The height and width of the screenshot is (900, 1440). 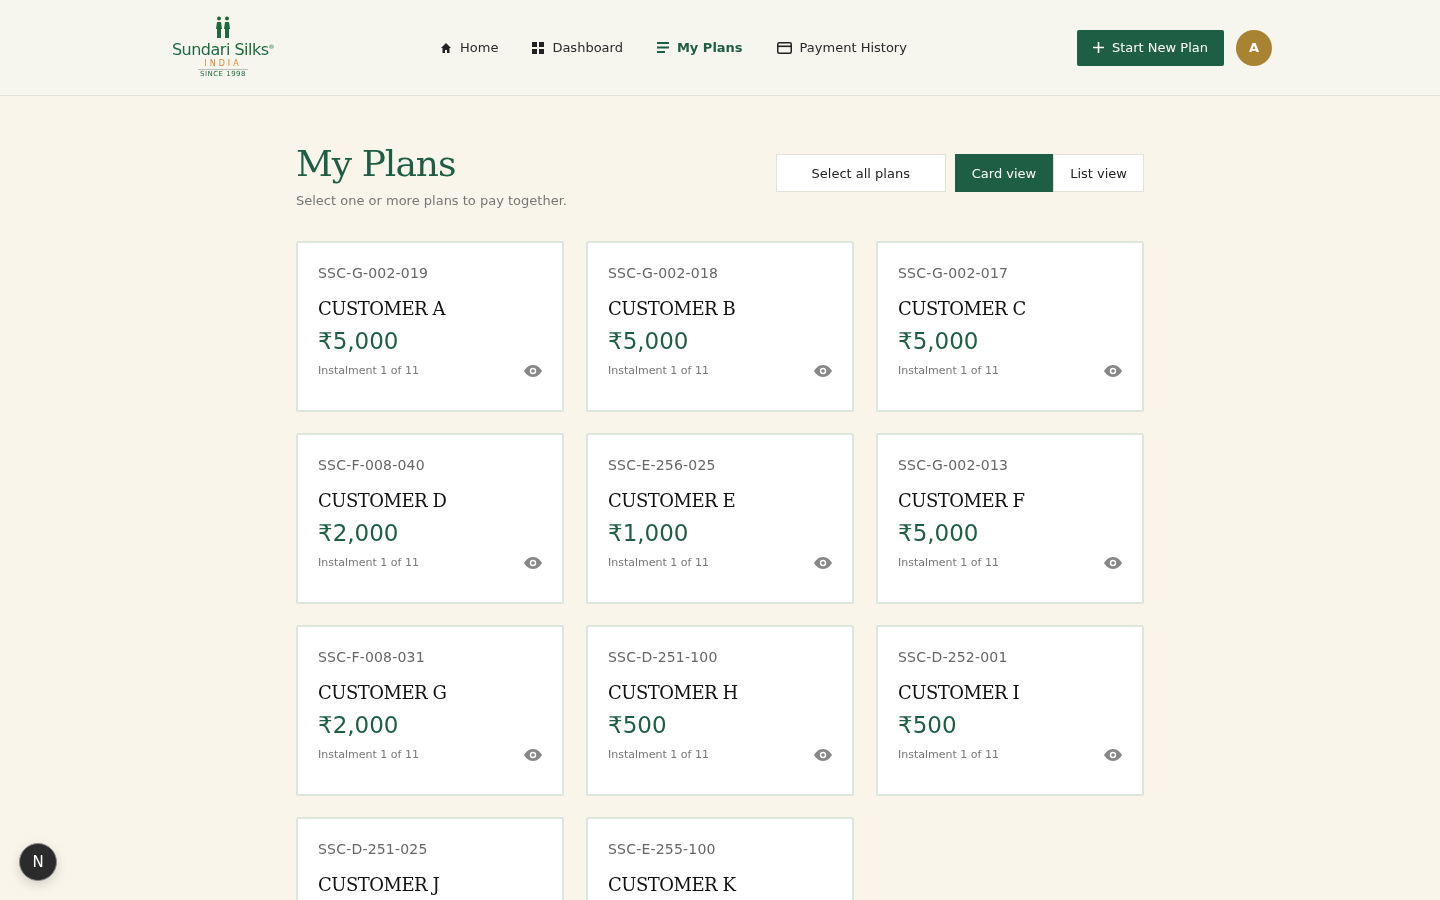 What do you see at coordinates (373, 849) in the screenshot?
I see `plan-code: SSC-D-251-025` at bounding box center [373, 849].